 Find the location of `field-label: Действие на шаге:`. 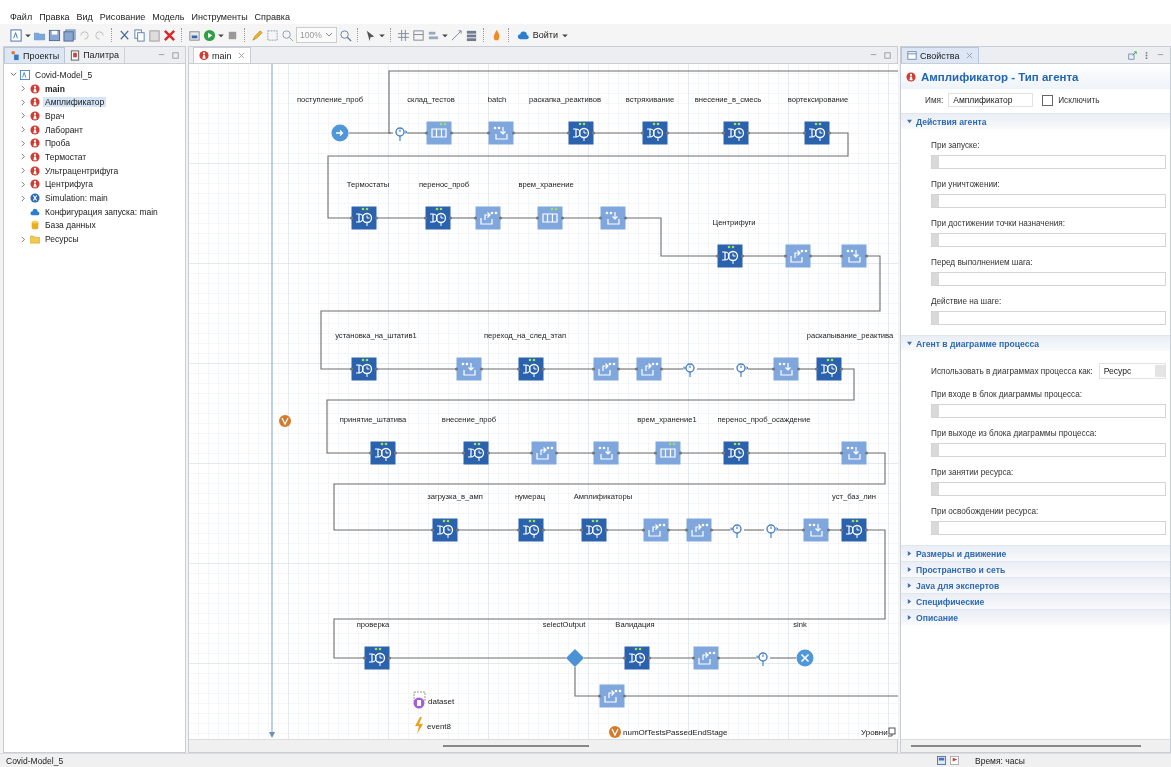

field-label: Действие на шаге: is located at coordinates (967, 301).